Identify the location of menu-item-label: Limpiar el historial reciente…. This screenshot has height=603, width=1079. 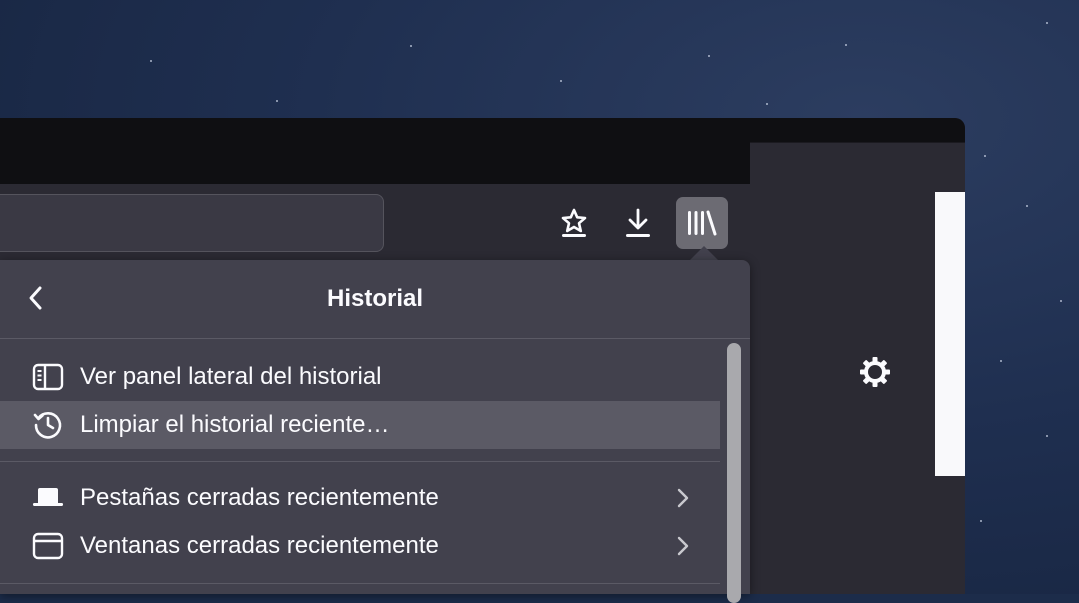
(235, 424).